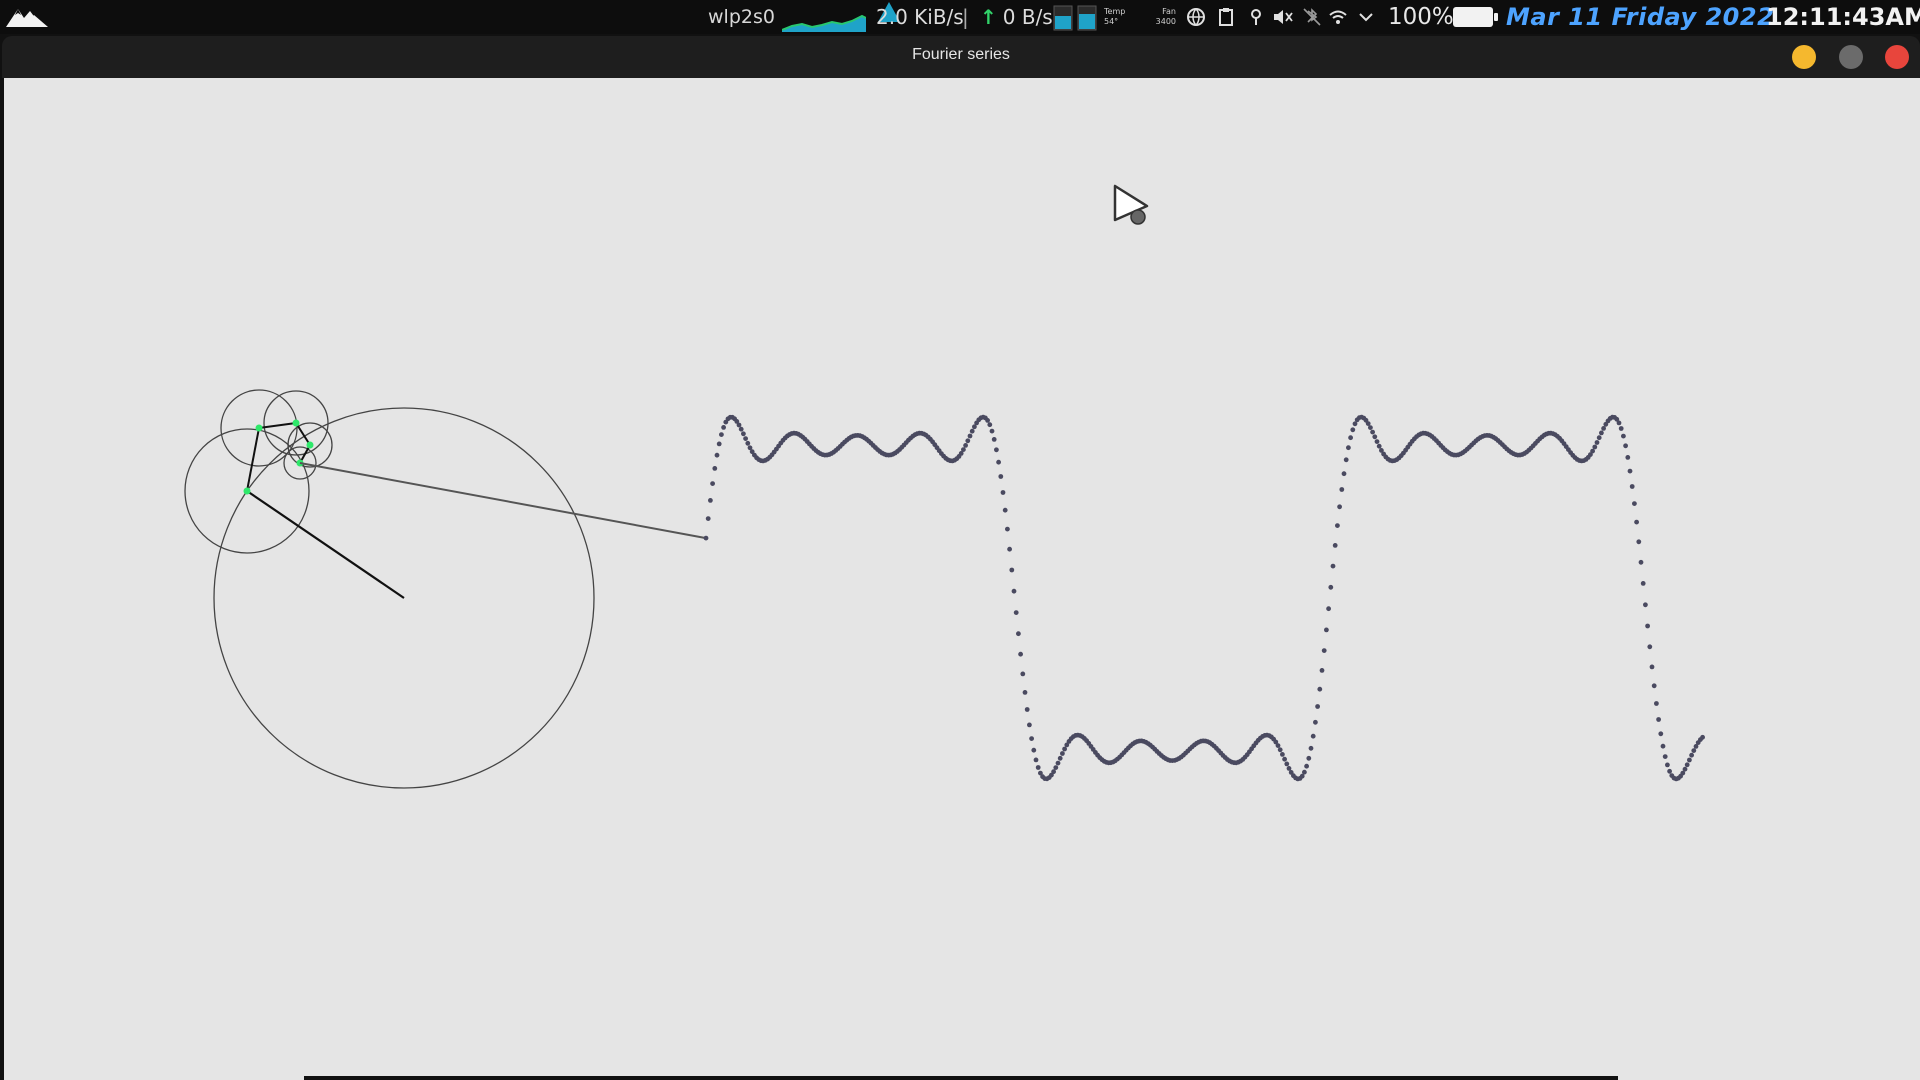 Image resolution: width=1920 pixels, height=1080 pixels. What do you see at coordinates (1640, 17) in the screenshot?
I see `date-display: Mar 11 Friday 2022` at bounding box center [1640, 17].